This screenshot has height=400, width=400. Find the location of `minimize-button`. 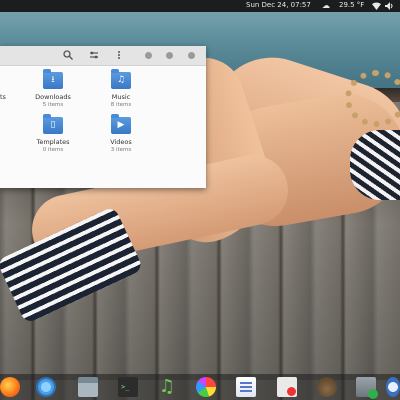

minimize-button is located at coordinates (148, 55).